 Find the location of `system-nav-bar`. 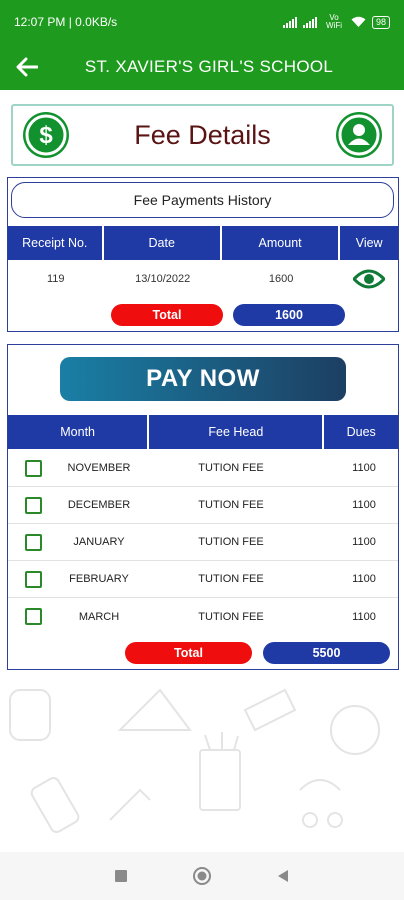

system-nav-bar is located at coordinates (202, 876).